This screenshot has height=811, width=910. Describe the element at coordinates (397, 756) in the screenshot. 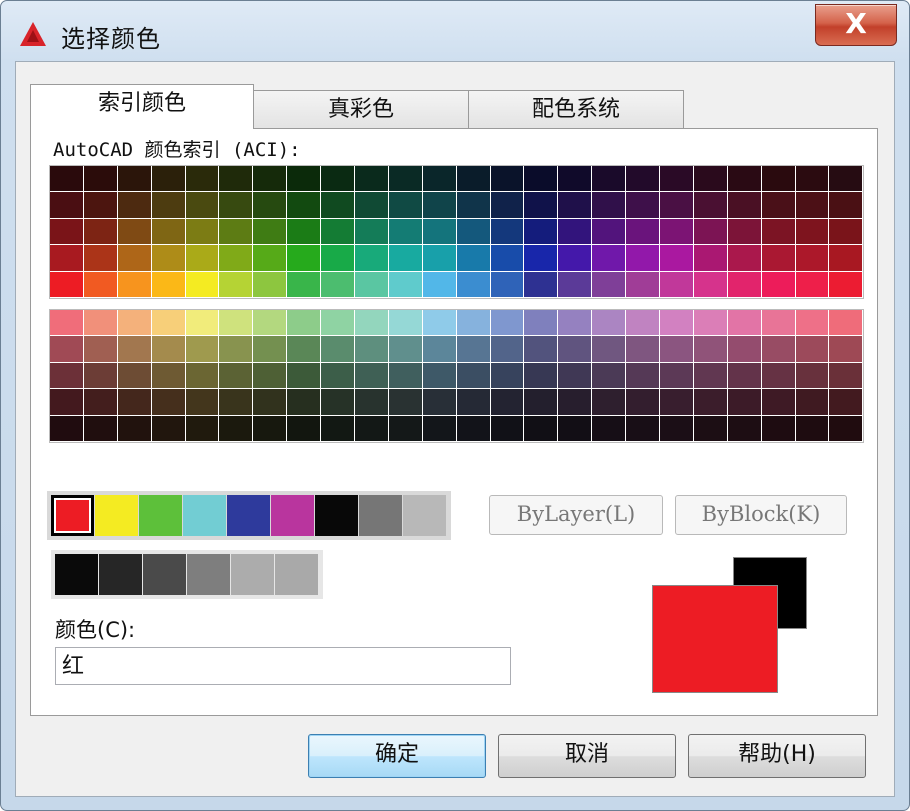

I see `ok-button: 确定` at that location.